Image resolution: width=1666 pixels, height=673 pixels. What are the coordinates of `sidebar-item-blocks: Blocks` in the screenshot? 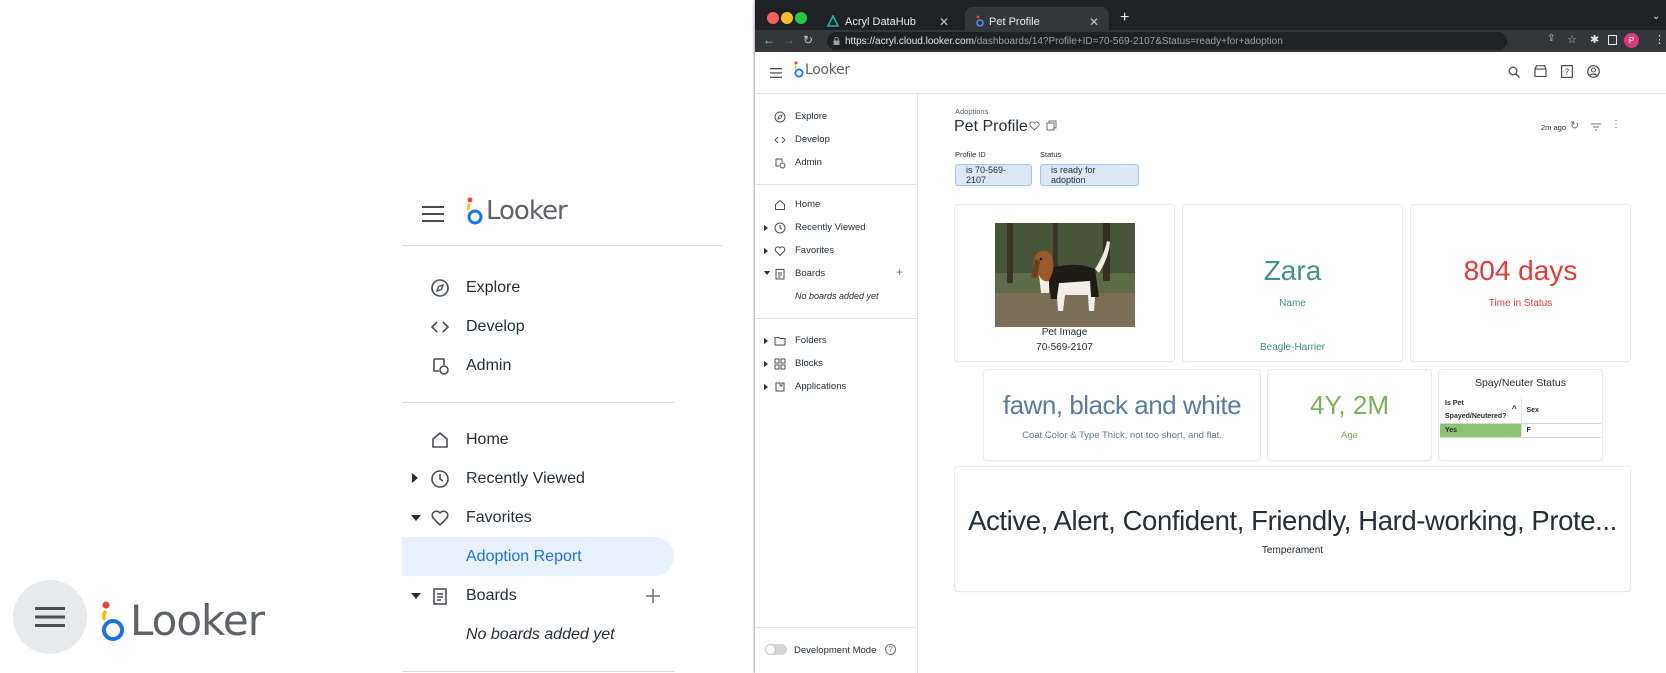 It's located at (836, 364).